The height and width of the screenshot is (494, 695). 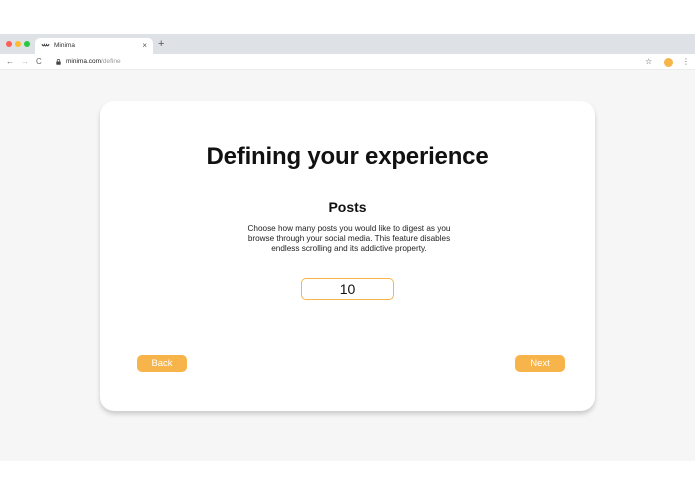 I want to click on new-tab-icon: +, so click(x=161, y=44).